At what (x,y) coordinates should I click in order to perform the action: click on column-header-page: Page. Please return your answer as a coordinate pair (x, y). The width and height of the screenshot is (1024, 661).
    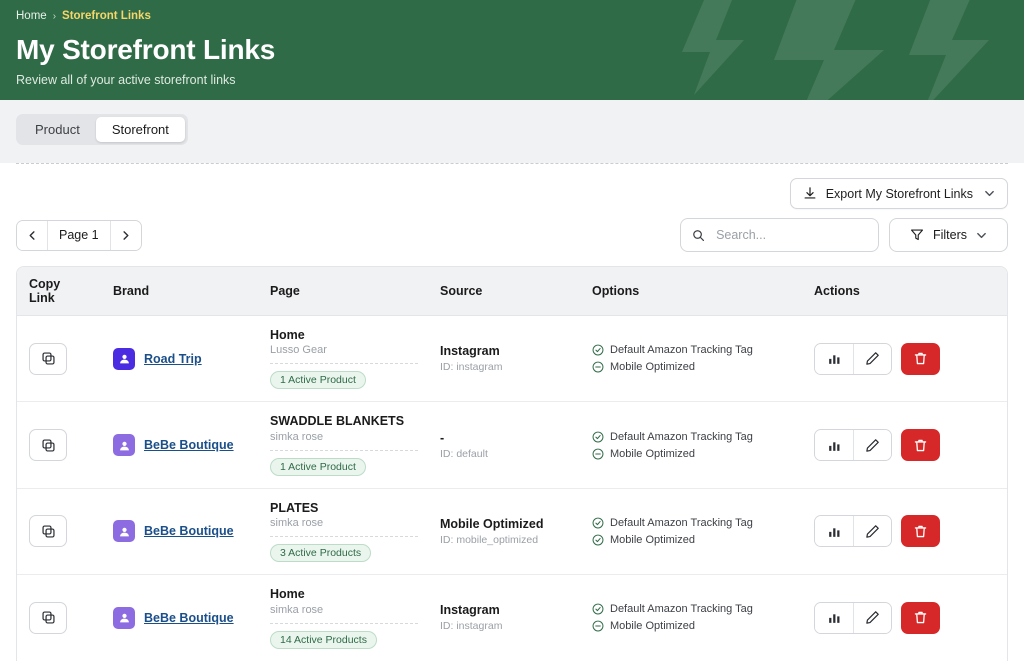
    Looking at the image, I should click on (343, 291).